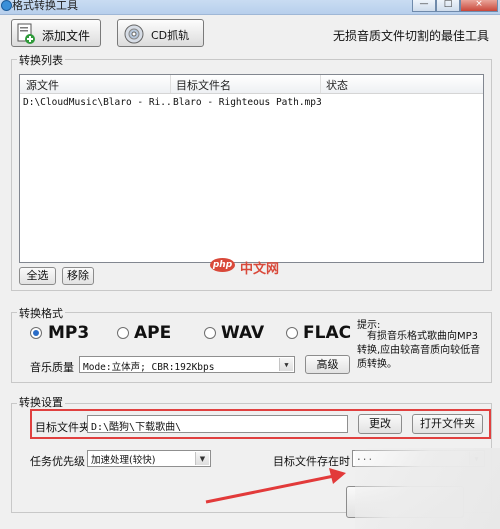 This screenshot has width=500, height=529. What do you see at coordinates (78, 276) in the screenshot?
I see `remove-button: 移除` at bounding box center [78, 276].